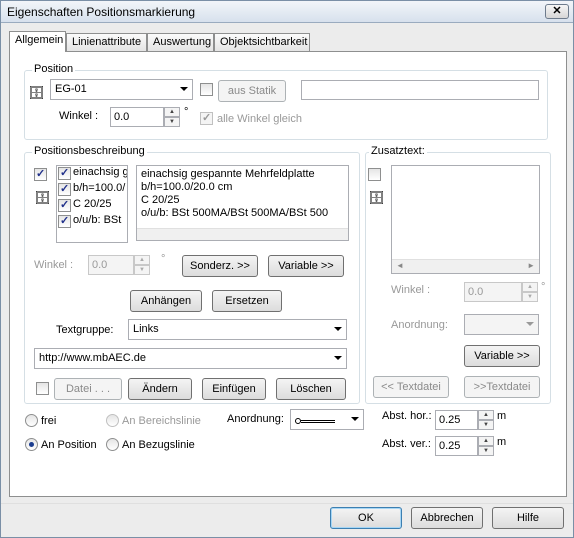 Image resolution: width=574 pixels, height=538 pixels. What do you see at coordinates (111, 265) in the screenshot?
I see `beschreibung-winkel-input: 0.0` at bounding box center [111, 265].